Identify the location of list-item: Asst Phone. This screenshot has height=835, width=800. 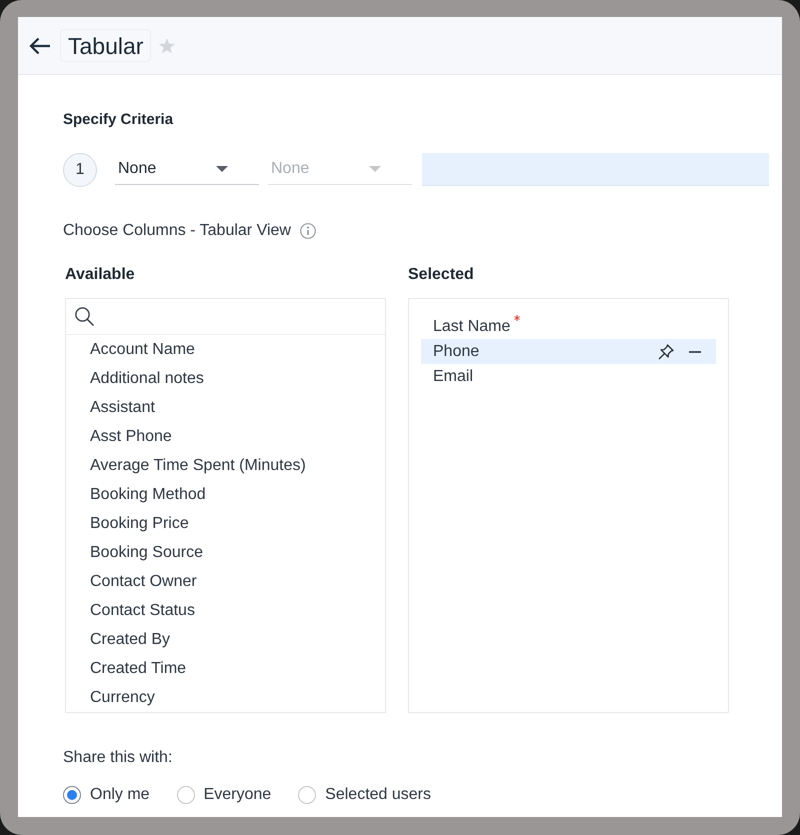
(225, 436).